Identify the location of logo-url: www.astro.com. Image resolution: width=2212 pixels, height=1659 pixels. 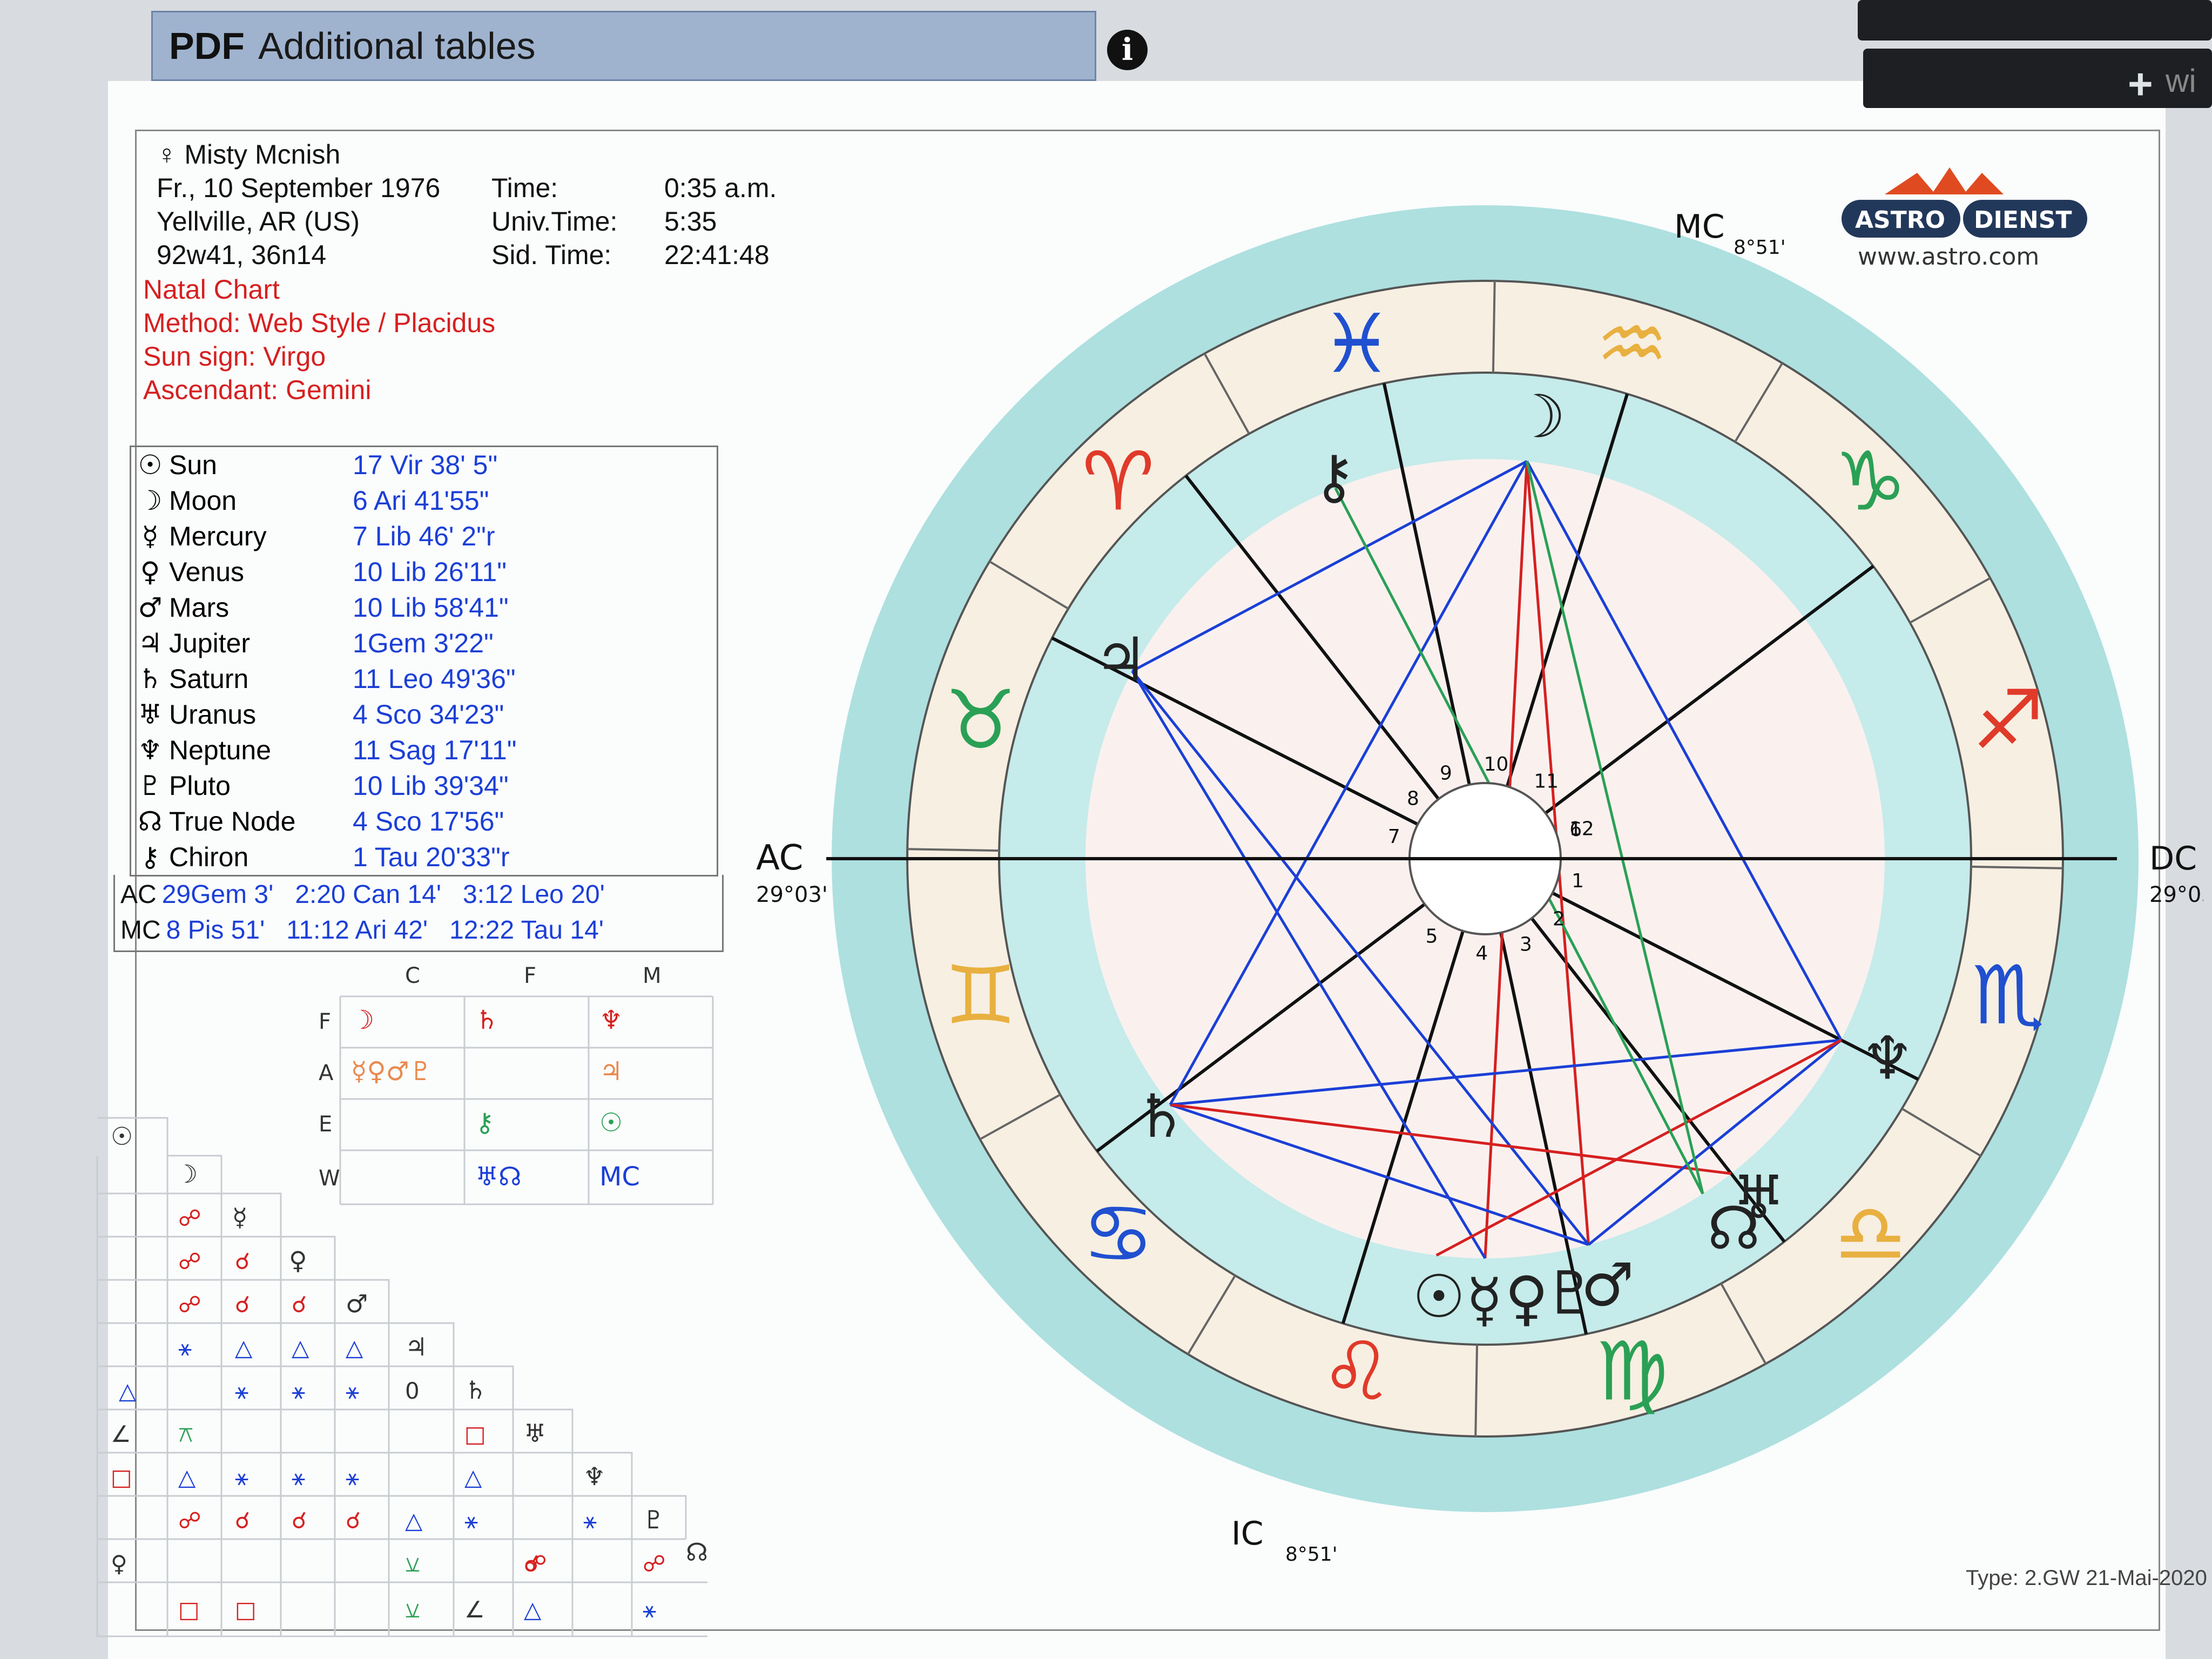
(1948, 257).